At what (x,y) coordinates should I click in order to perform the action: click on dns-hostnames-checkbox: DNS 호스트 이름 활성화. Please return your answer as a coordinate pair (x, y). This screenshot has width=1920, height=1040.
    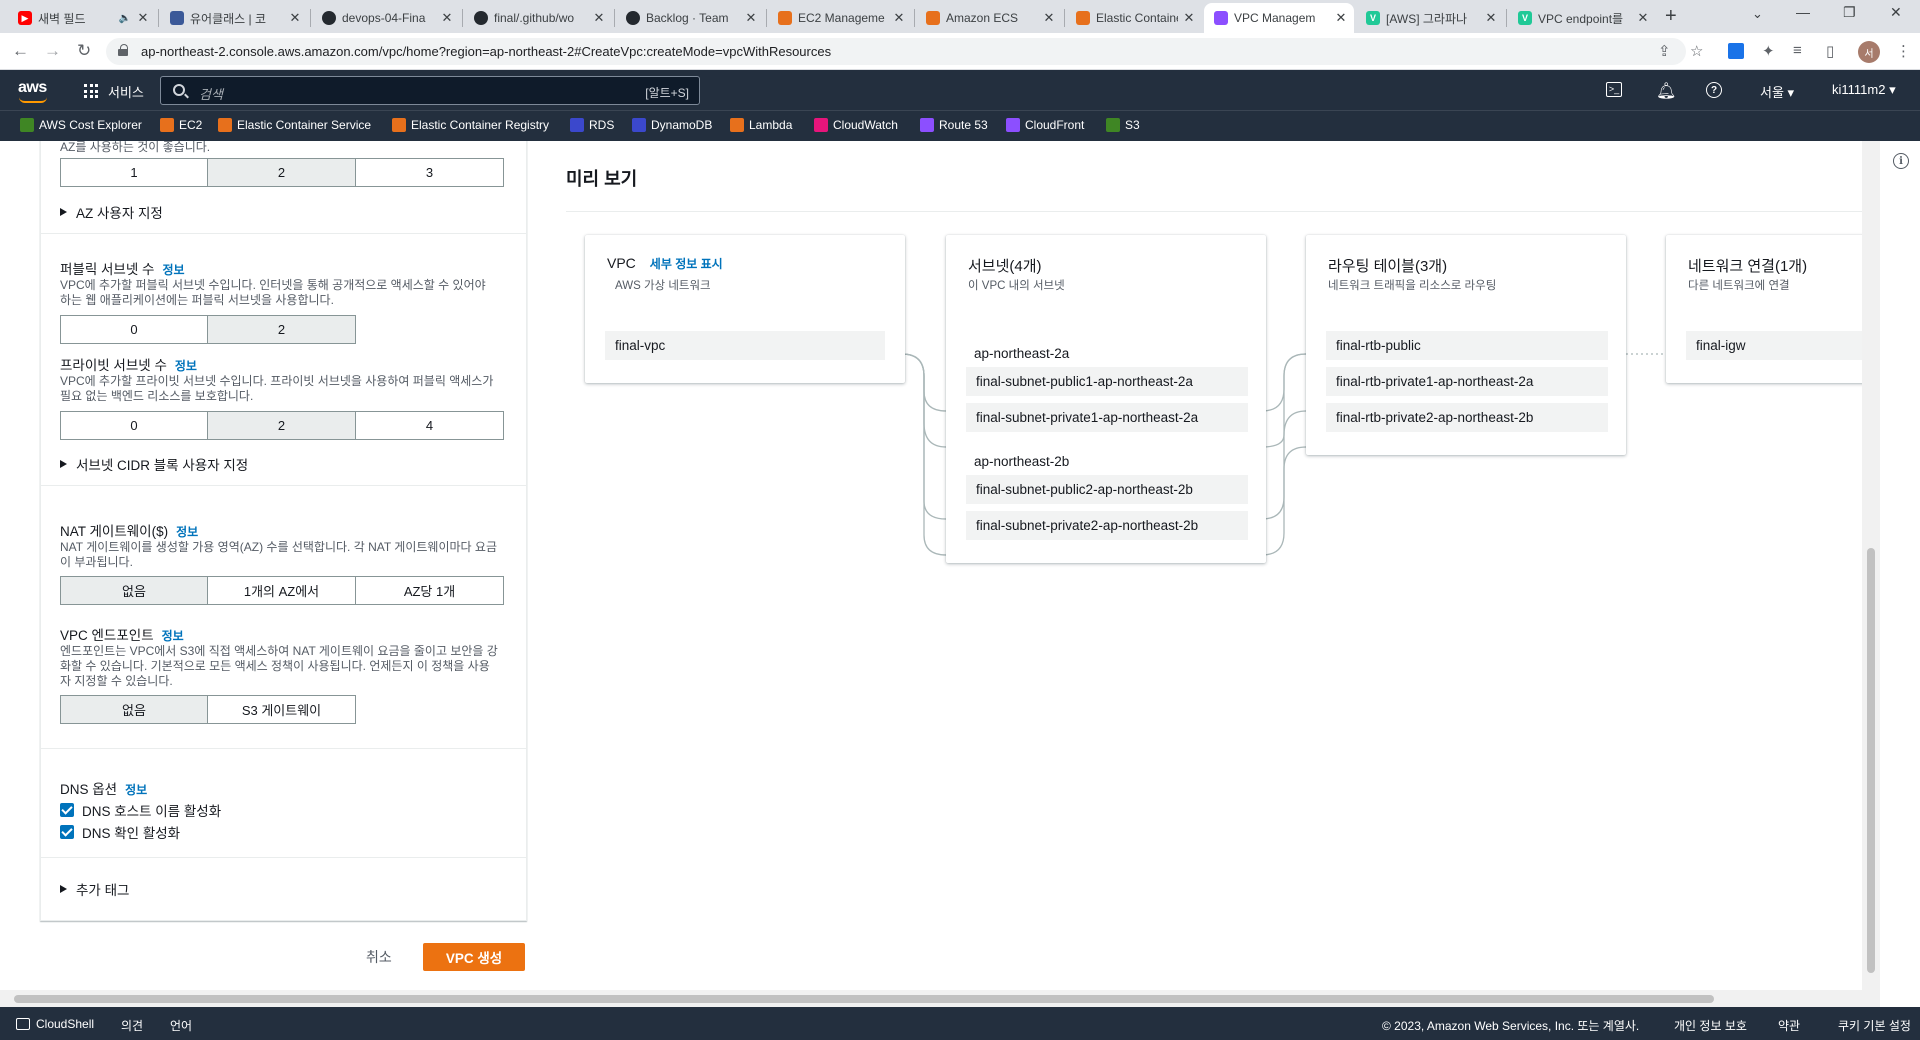
    Looking at the image, I should click on (140, 810).